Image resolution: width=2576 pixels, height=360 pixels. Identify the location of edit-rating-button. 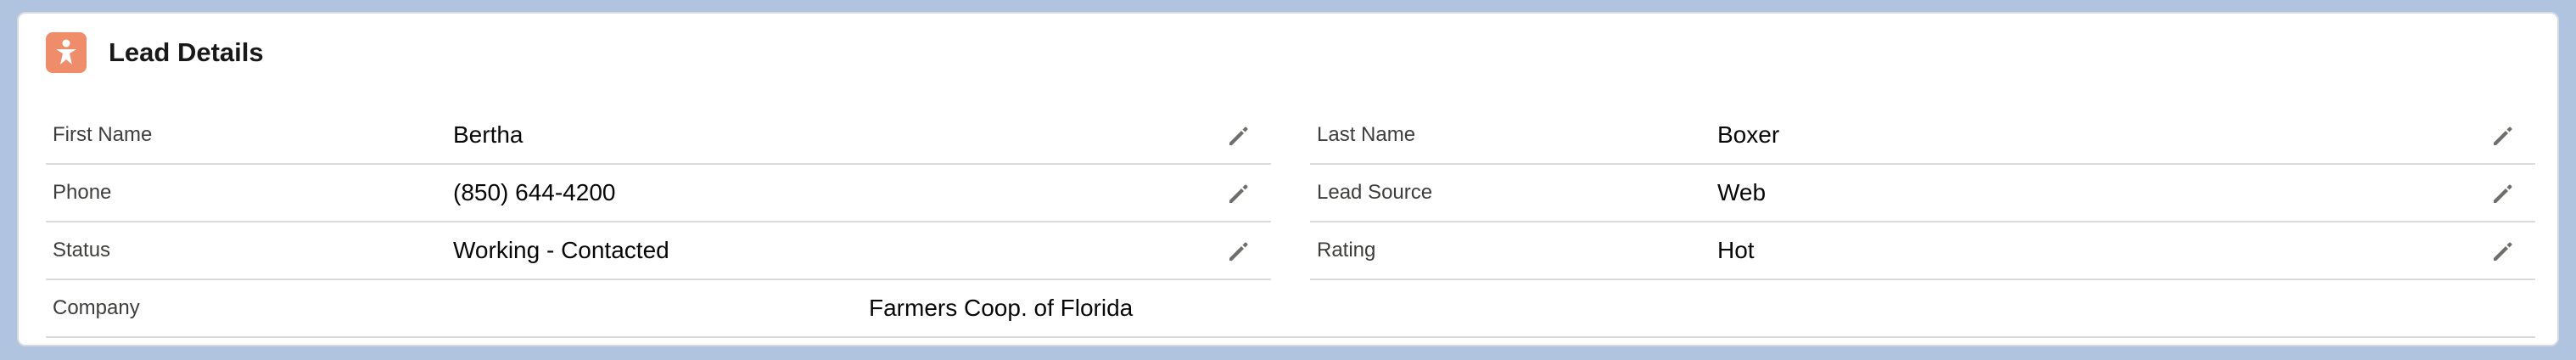
(2503, 251).